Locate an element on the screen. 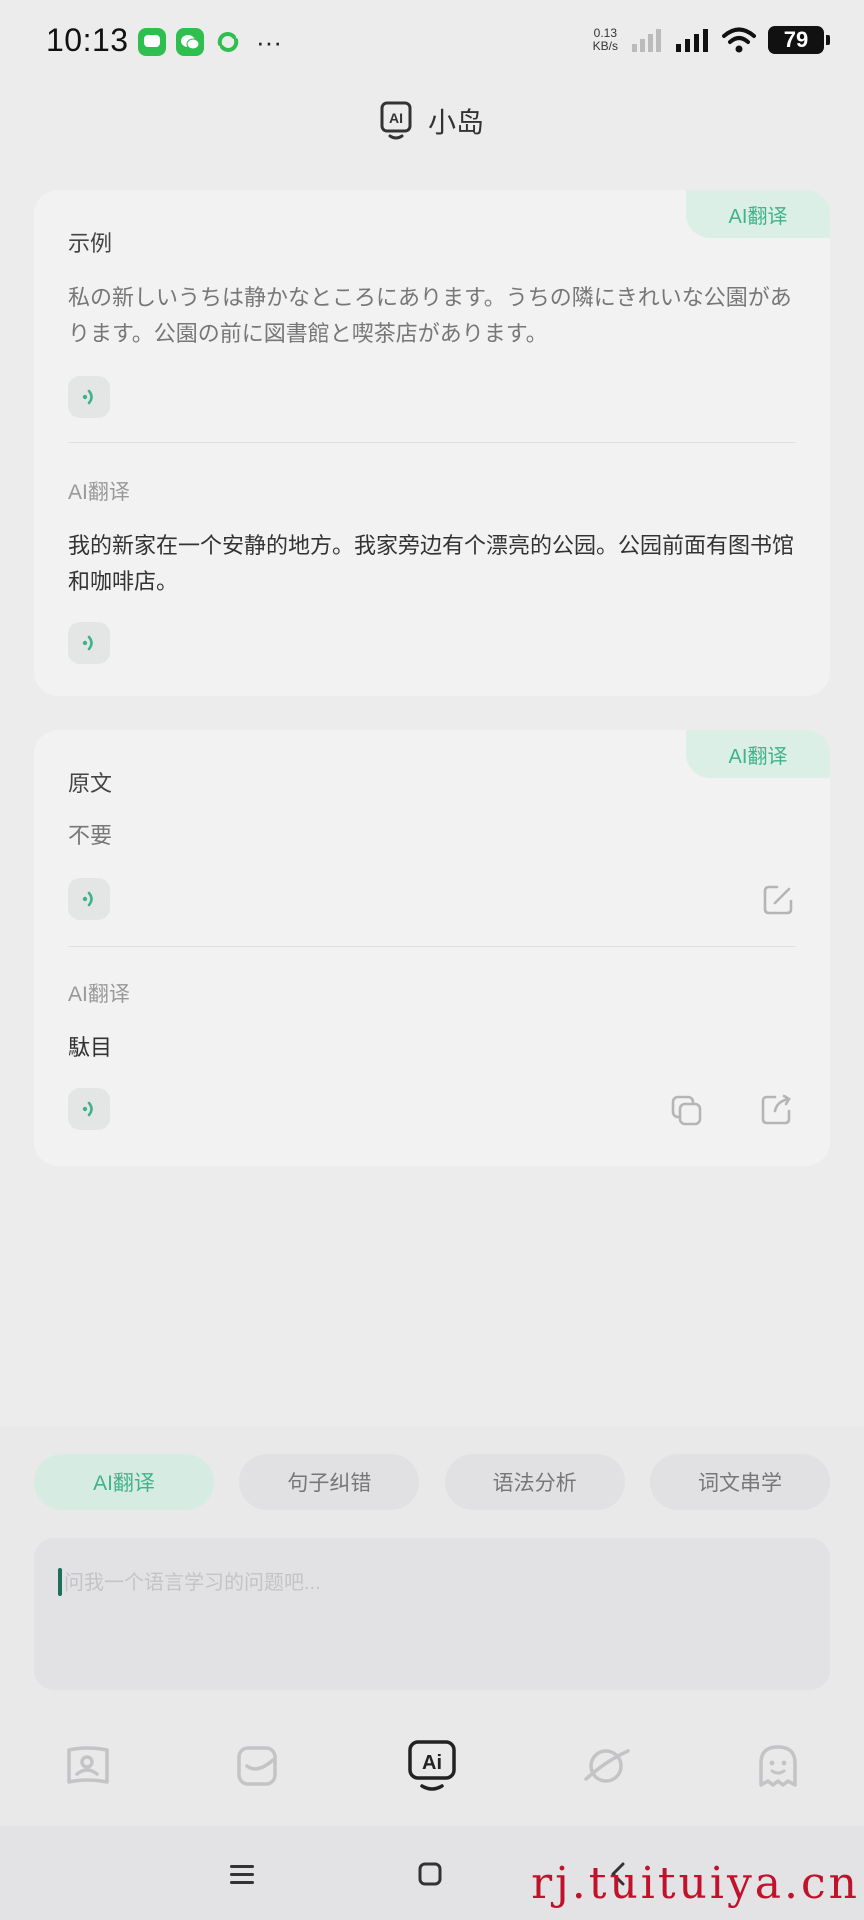  home-nav-button is located at coordinates (430, 1874).